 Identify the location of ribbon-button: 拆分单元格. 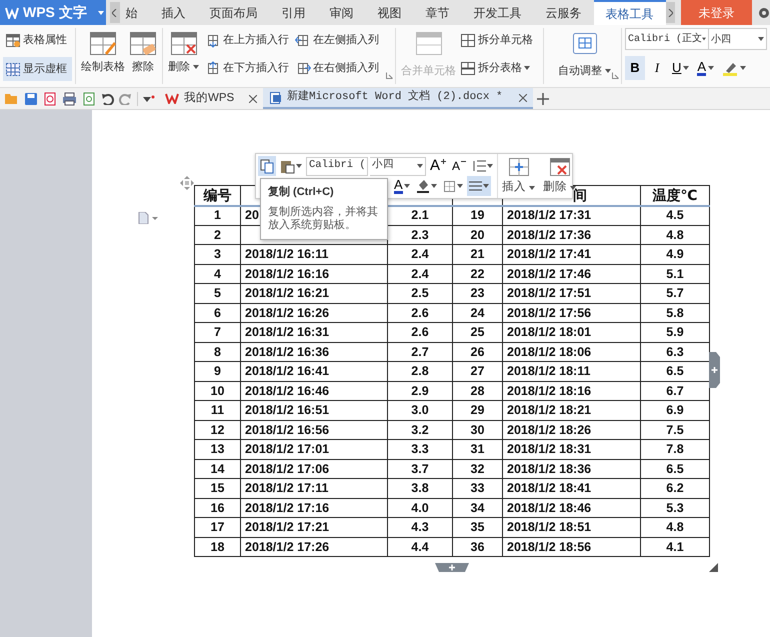
(496, 40).